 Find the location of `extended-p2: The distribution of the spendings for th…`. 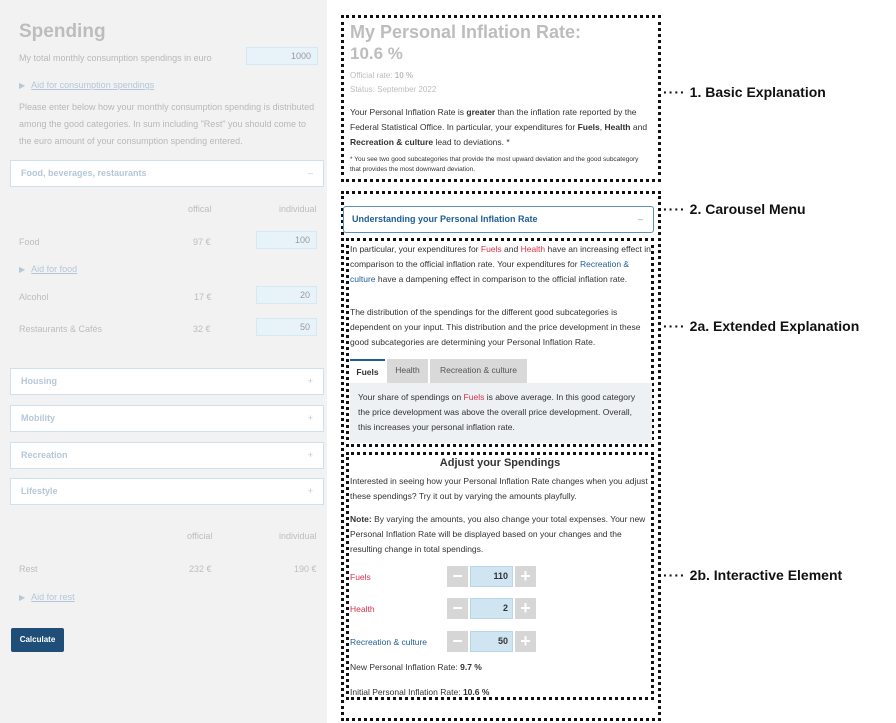

extended-p2: The distribution of the spendings for th… is located at coordinates (495, 327).